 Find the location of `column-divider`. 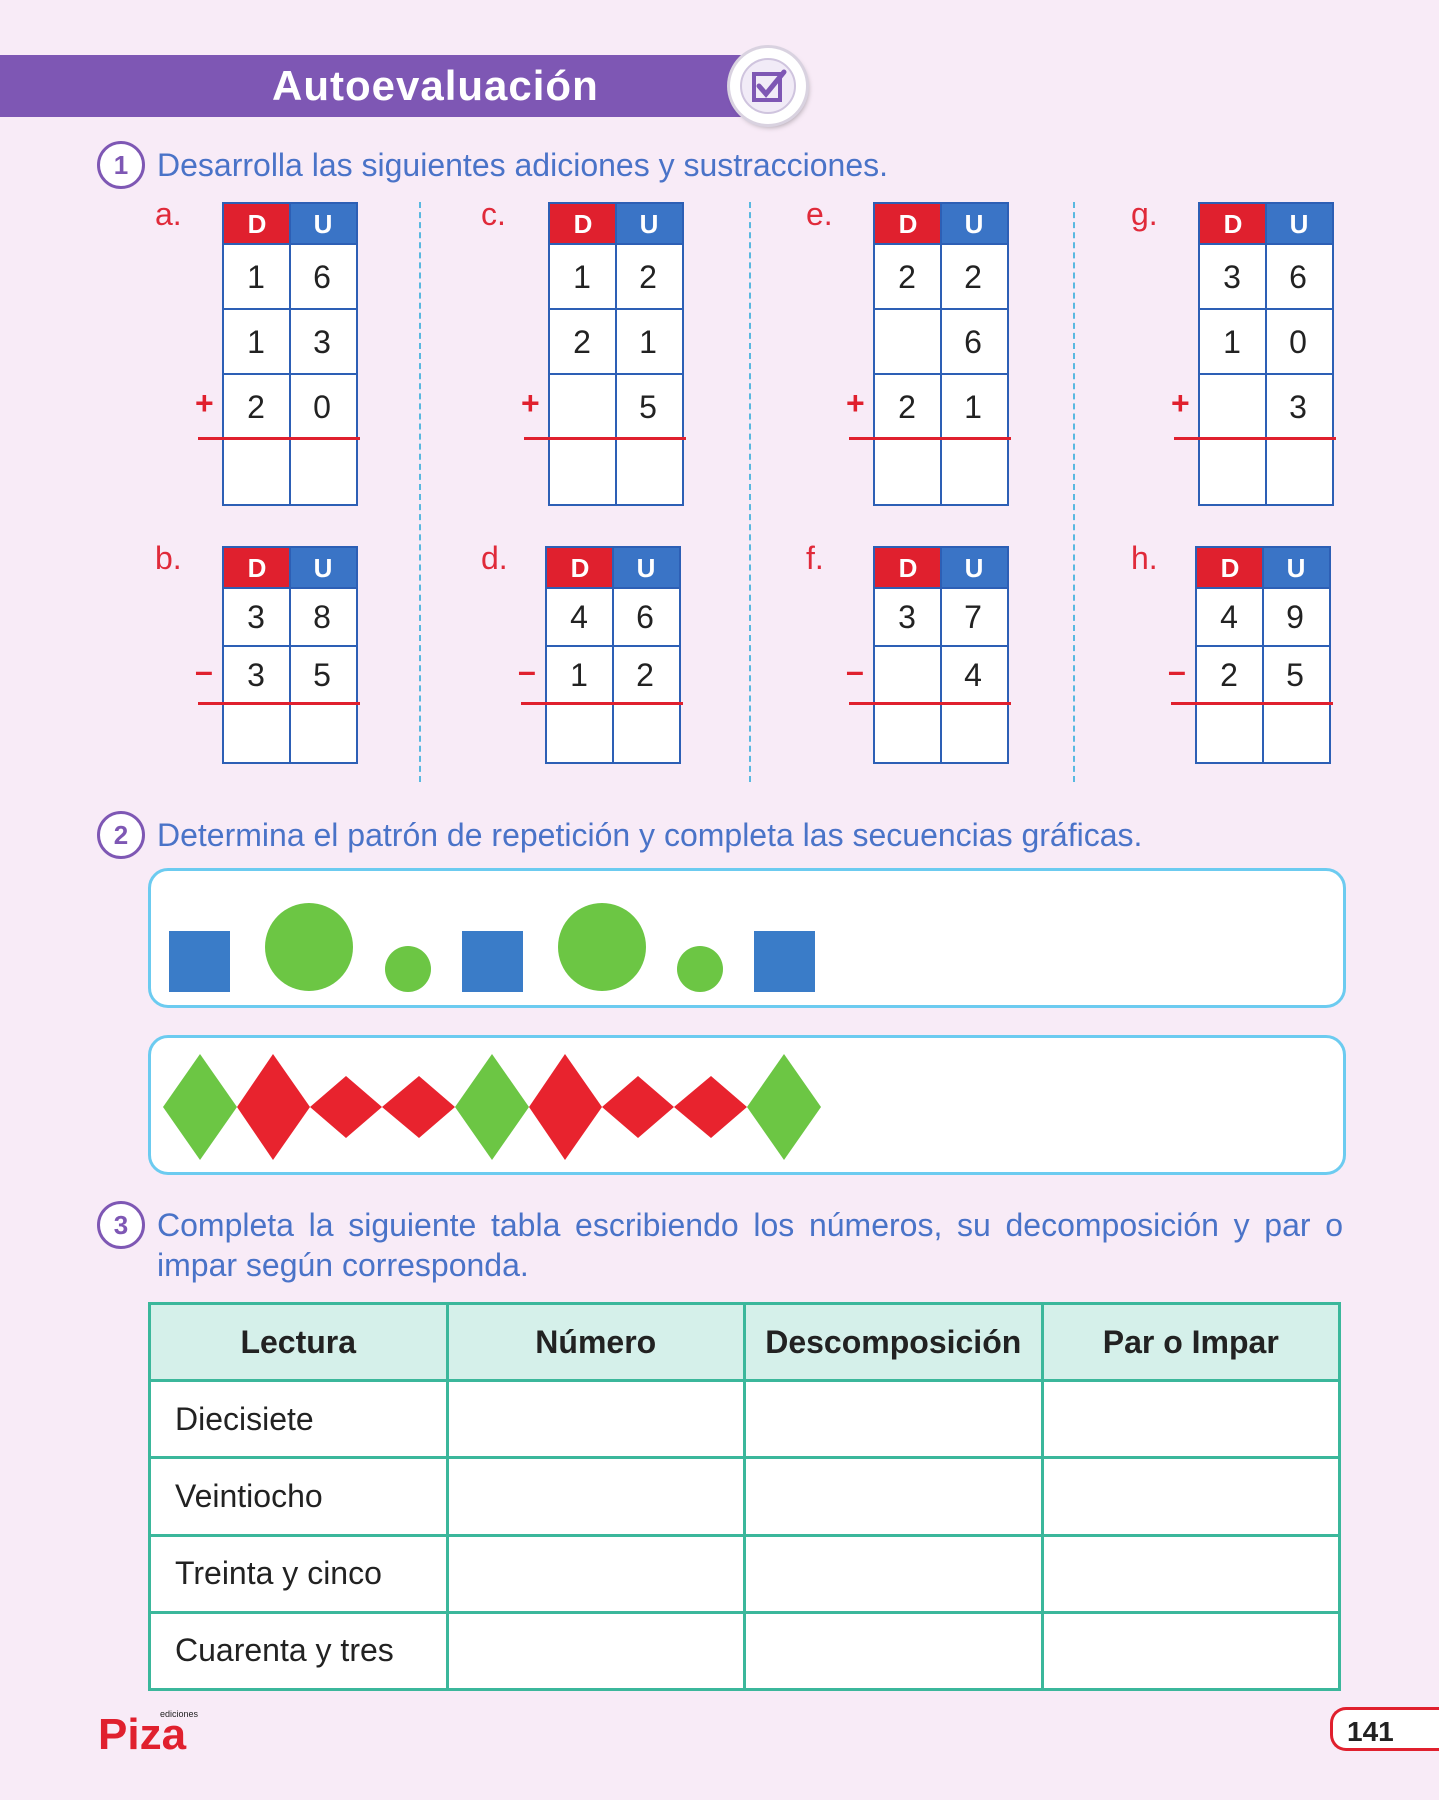

column-divider is located at coordinates (1074, 492).